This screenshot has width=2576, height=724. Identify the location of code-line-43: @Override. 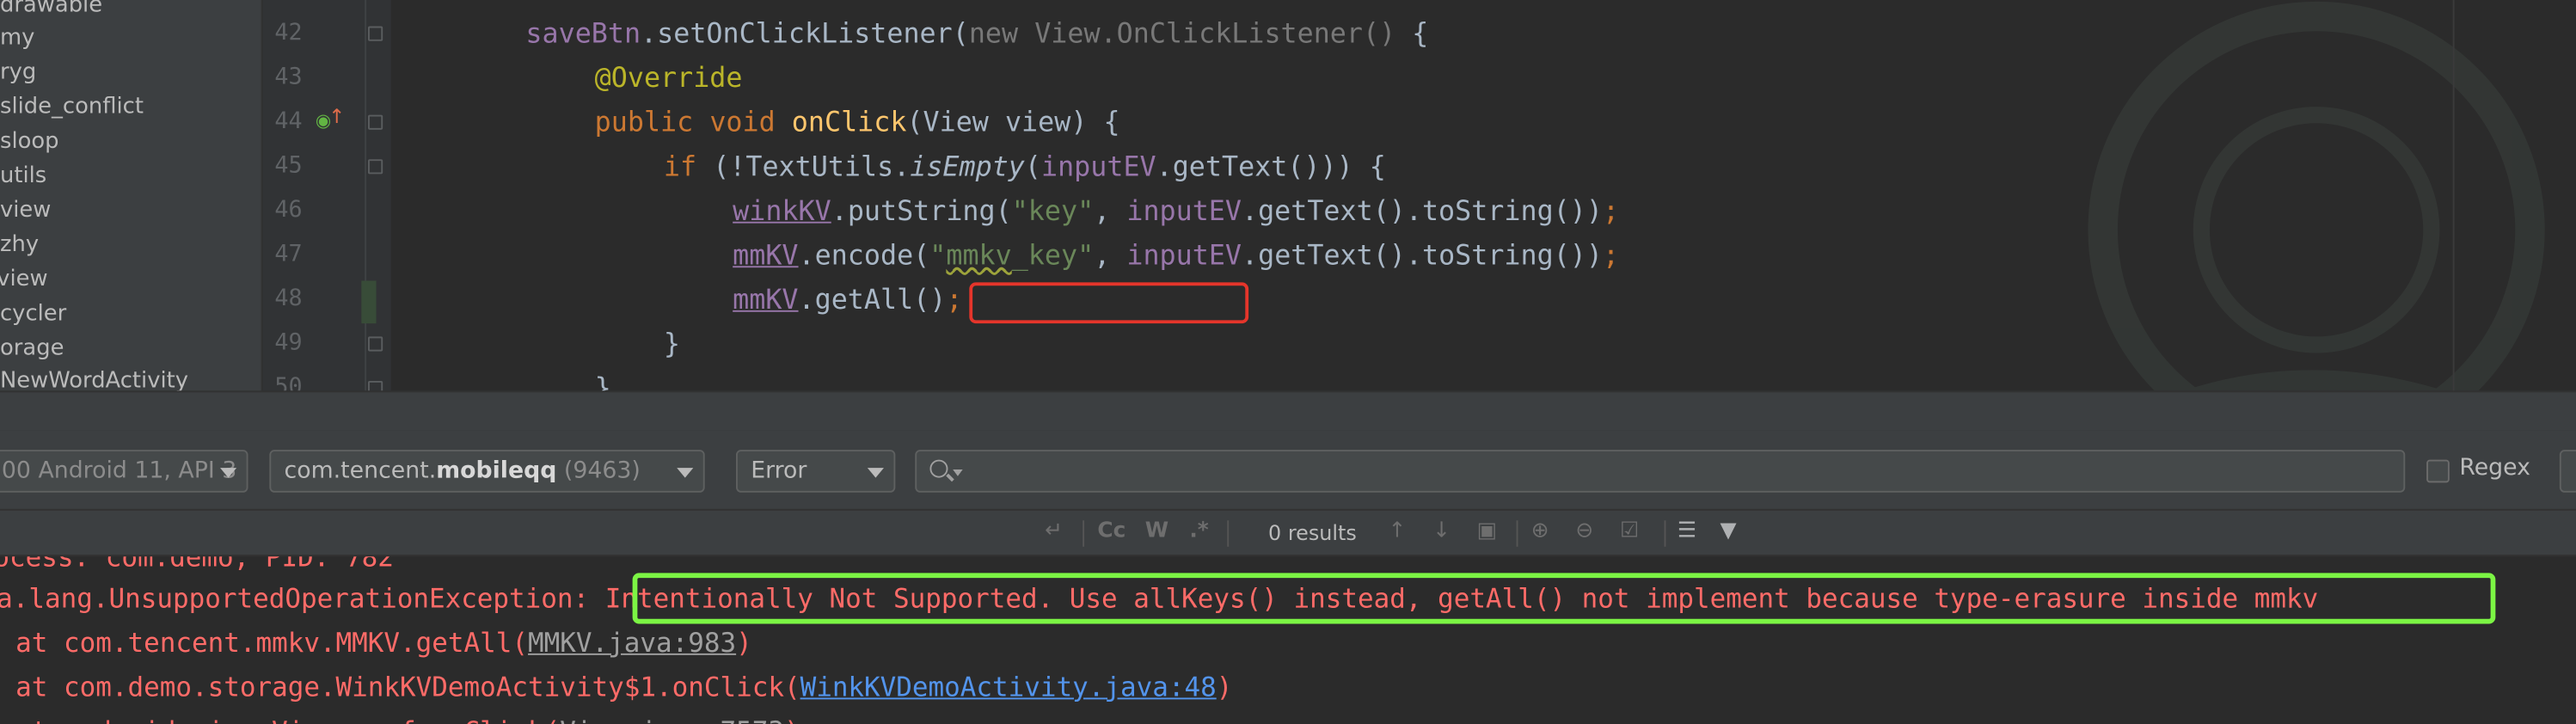
(669, 78).